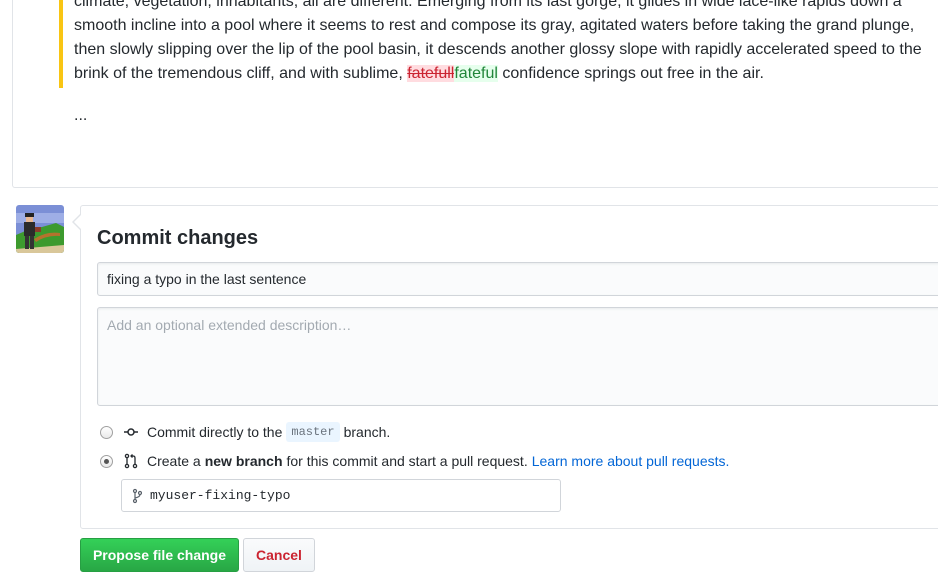 The image size is (938, 584). I want to click on propose-file-change-button: Propose file change, so click(159, 555).